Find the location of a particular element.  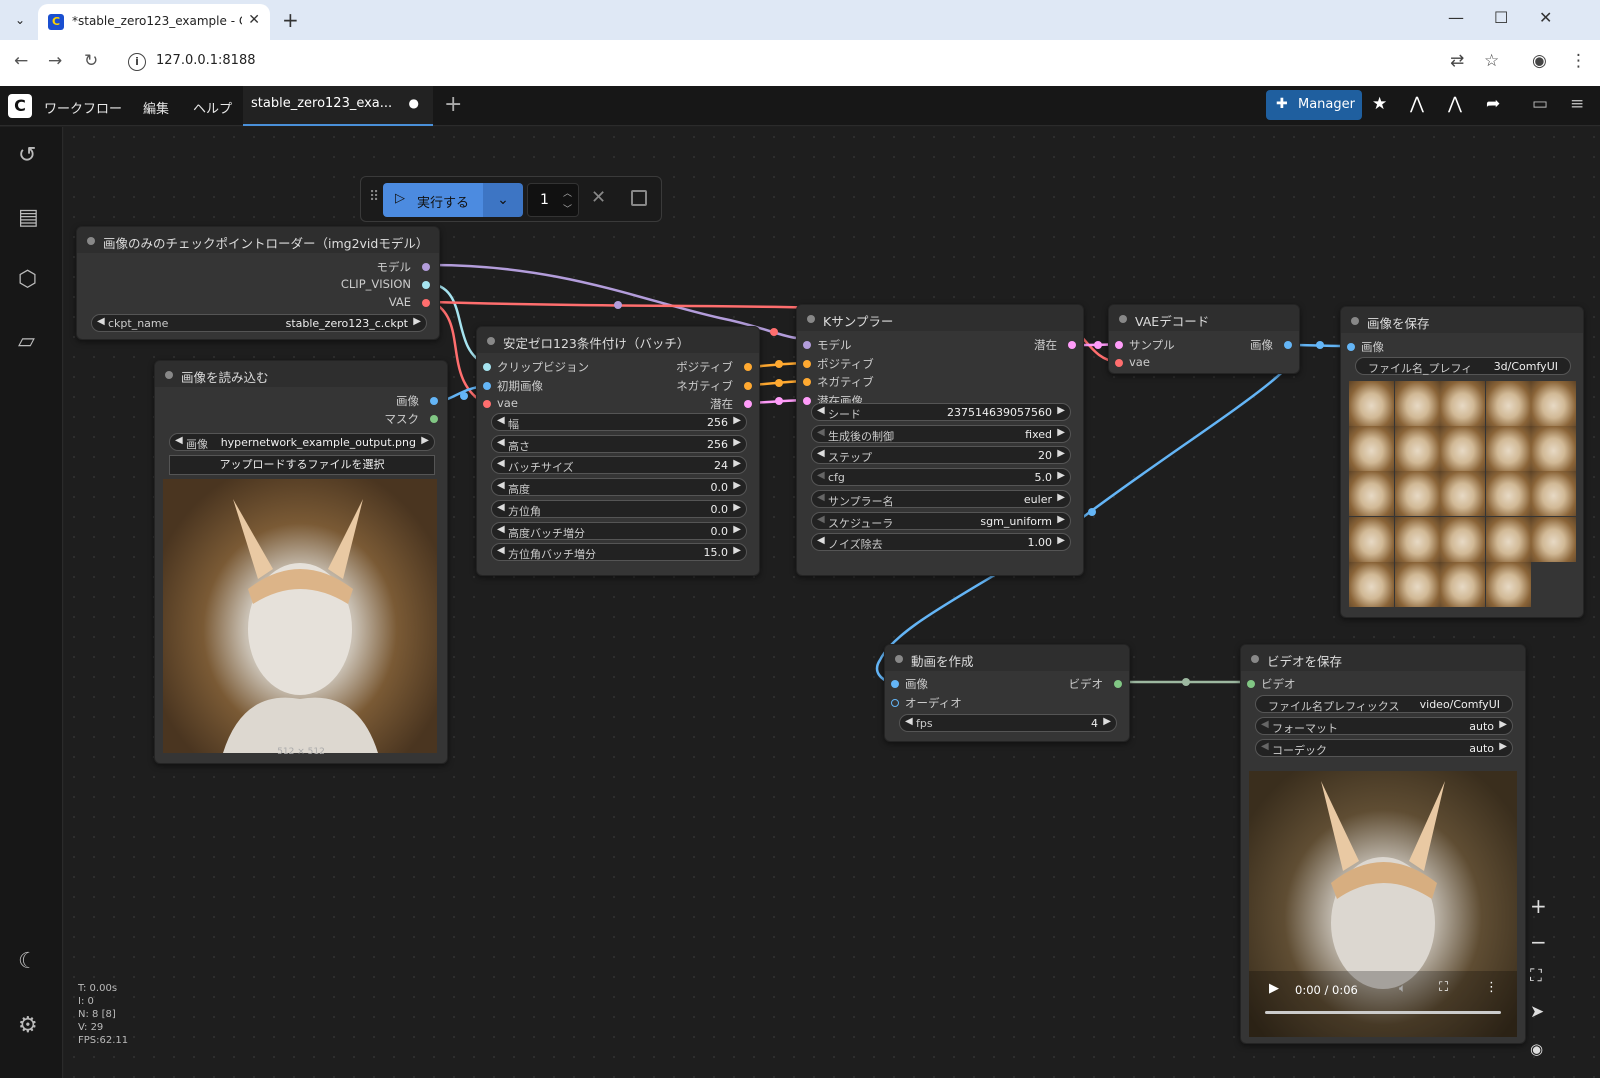

run-mode-dropdown: ⌄ is located at coordinates (503, 200).